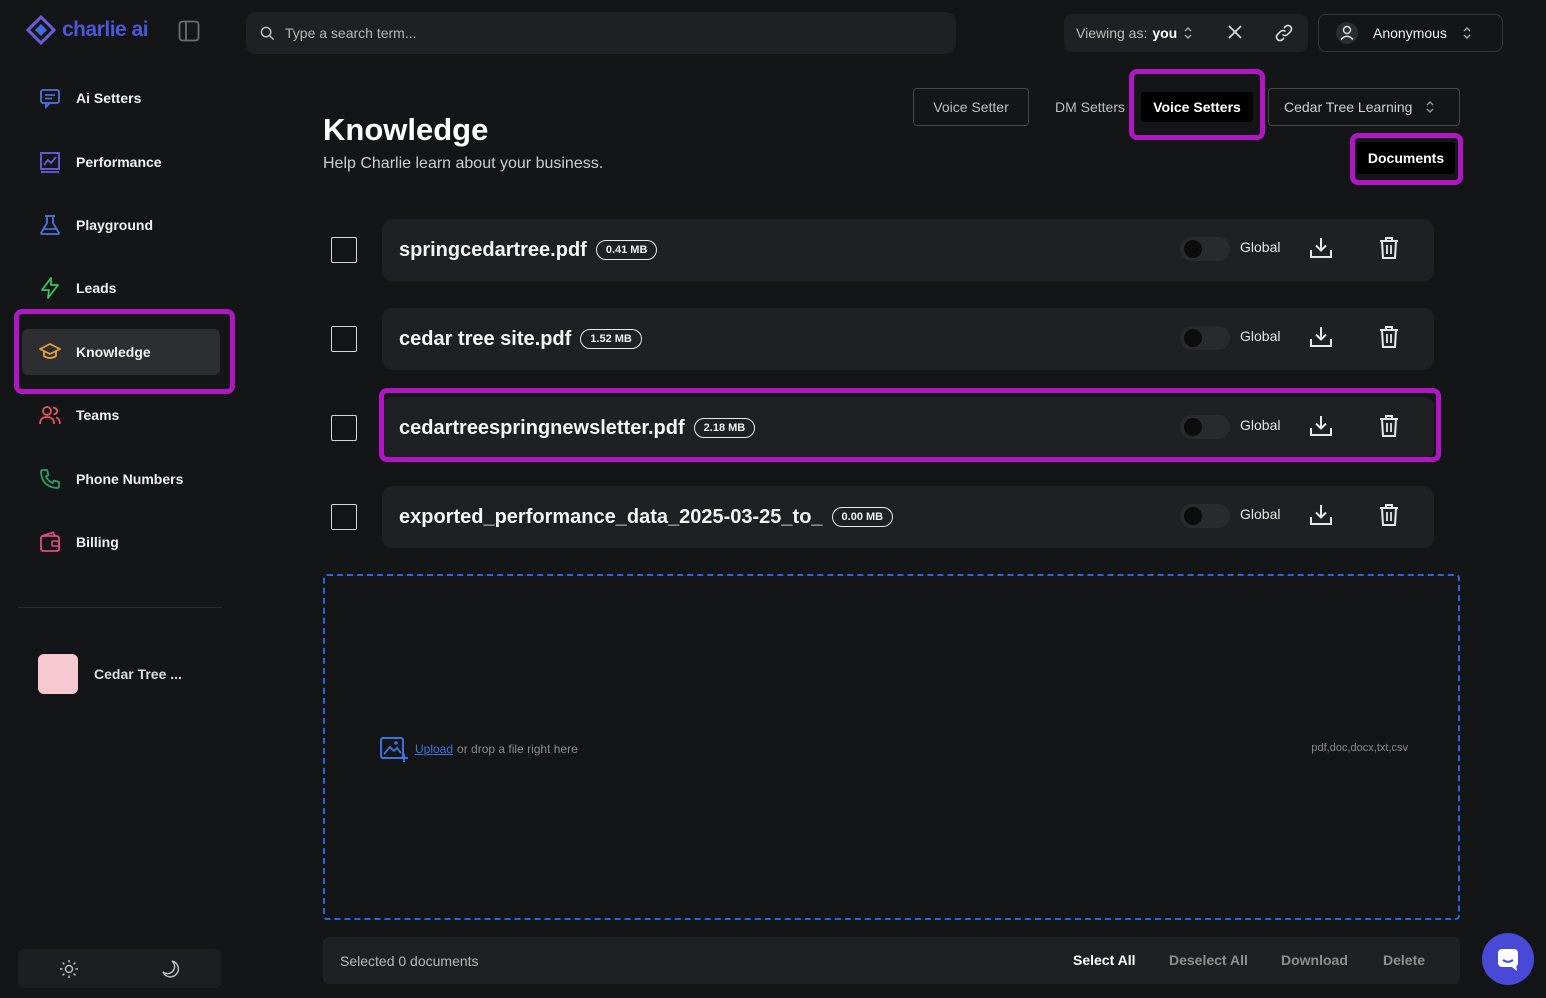 This screenshot has width=1546, height=998. What do you see at coordinates (1112, 33) in the screenshot?
I see `viewing-as-label: Viewing as:` at bounding box center [1112, 33].